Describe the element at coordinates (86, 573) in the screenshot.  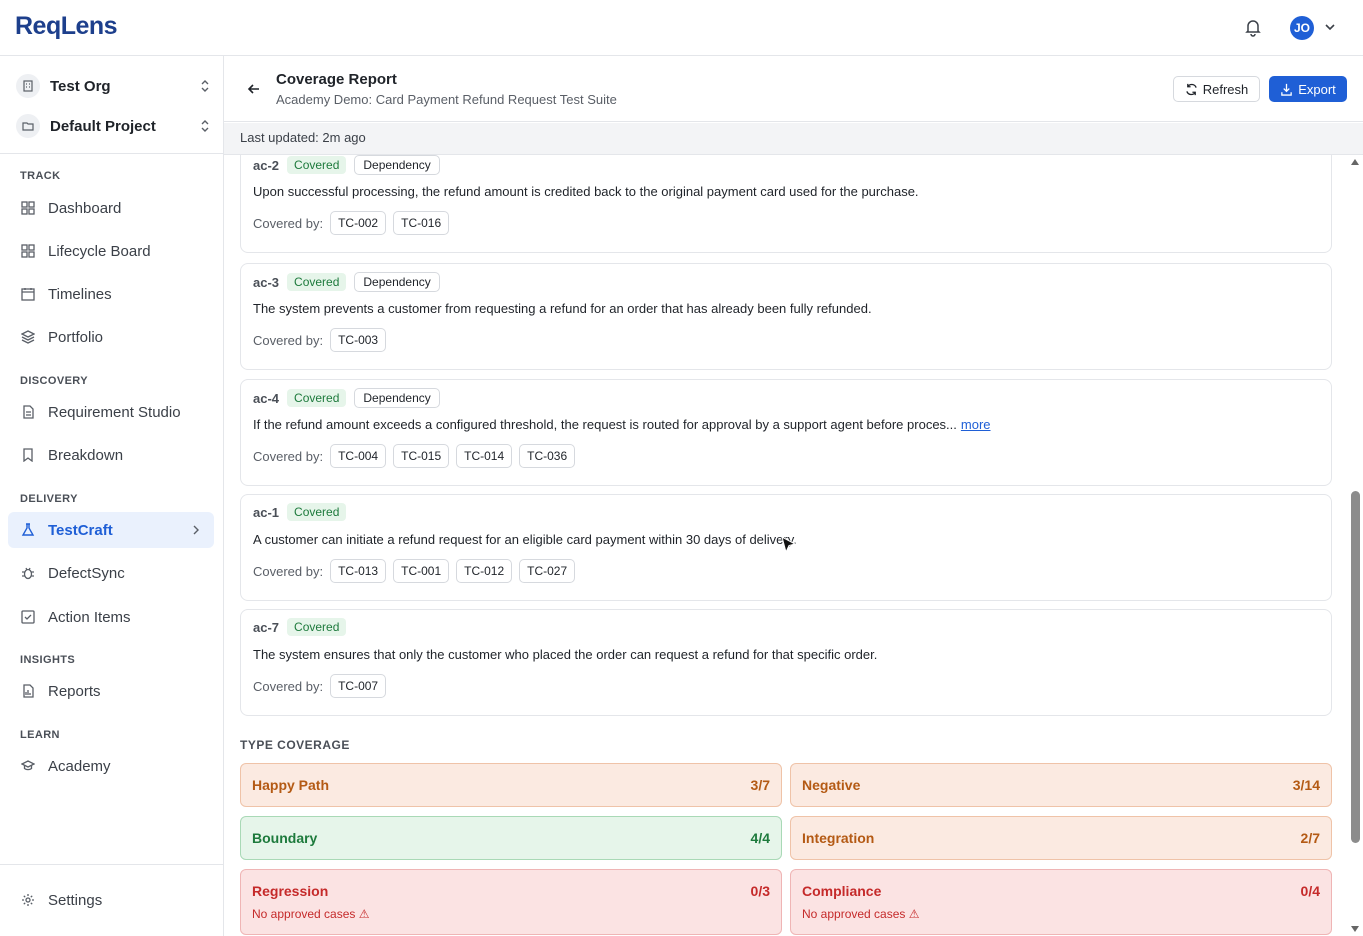
I see `sidebar-item-label: DefectSync` at that location.